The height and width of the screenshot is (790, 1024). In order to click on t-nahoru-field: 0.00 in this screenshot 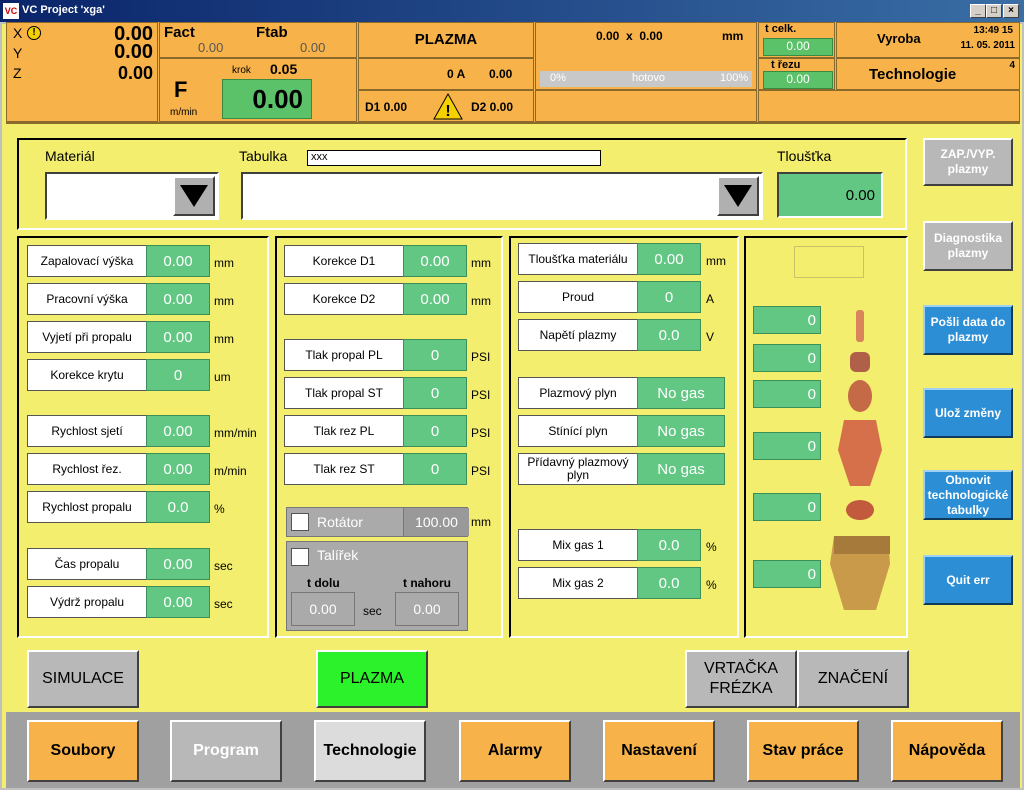, I will do `click(427, 609)`.